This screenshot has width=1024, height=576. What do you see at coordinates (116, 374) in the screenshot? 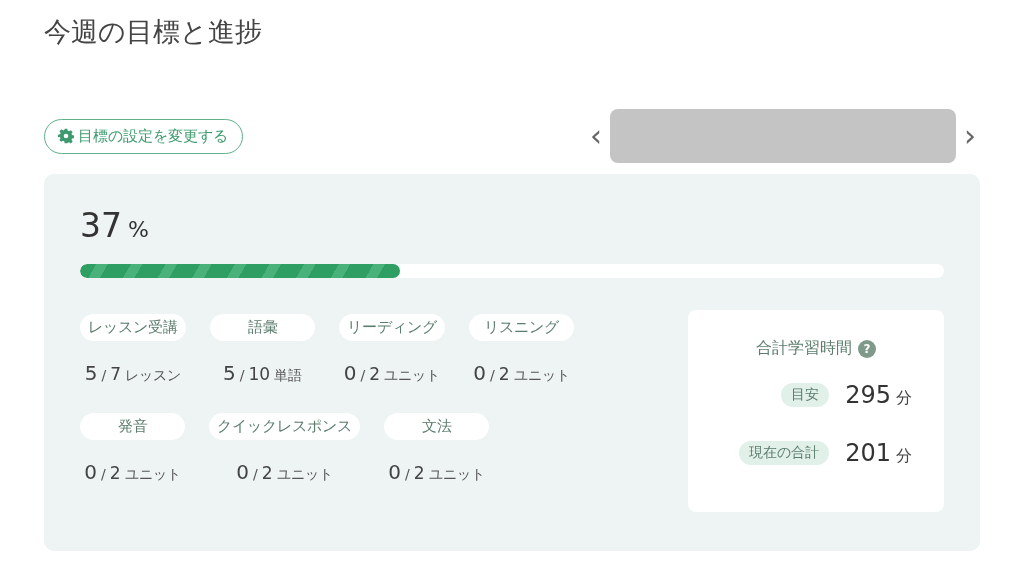
I see `goal-total: 7` at bounding box center [116, 374].